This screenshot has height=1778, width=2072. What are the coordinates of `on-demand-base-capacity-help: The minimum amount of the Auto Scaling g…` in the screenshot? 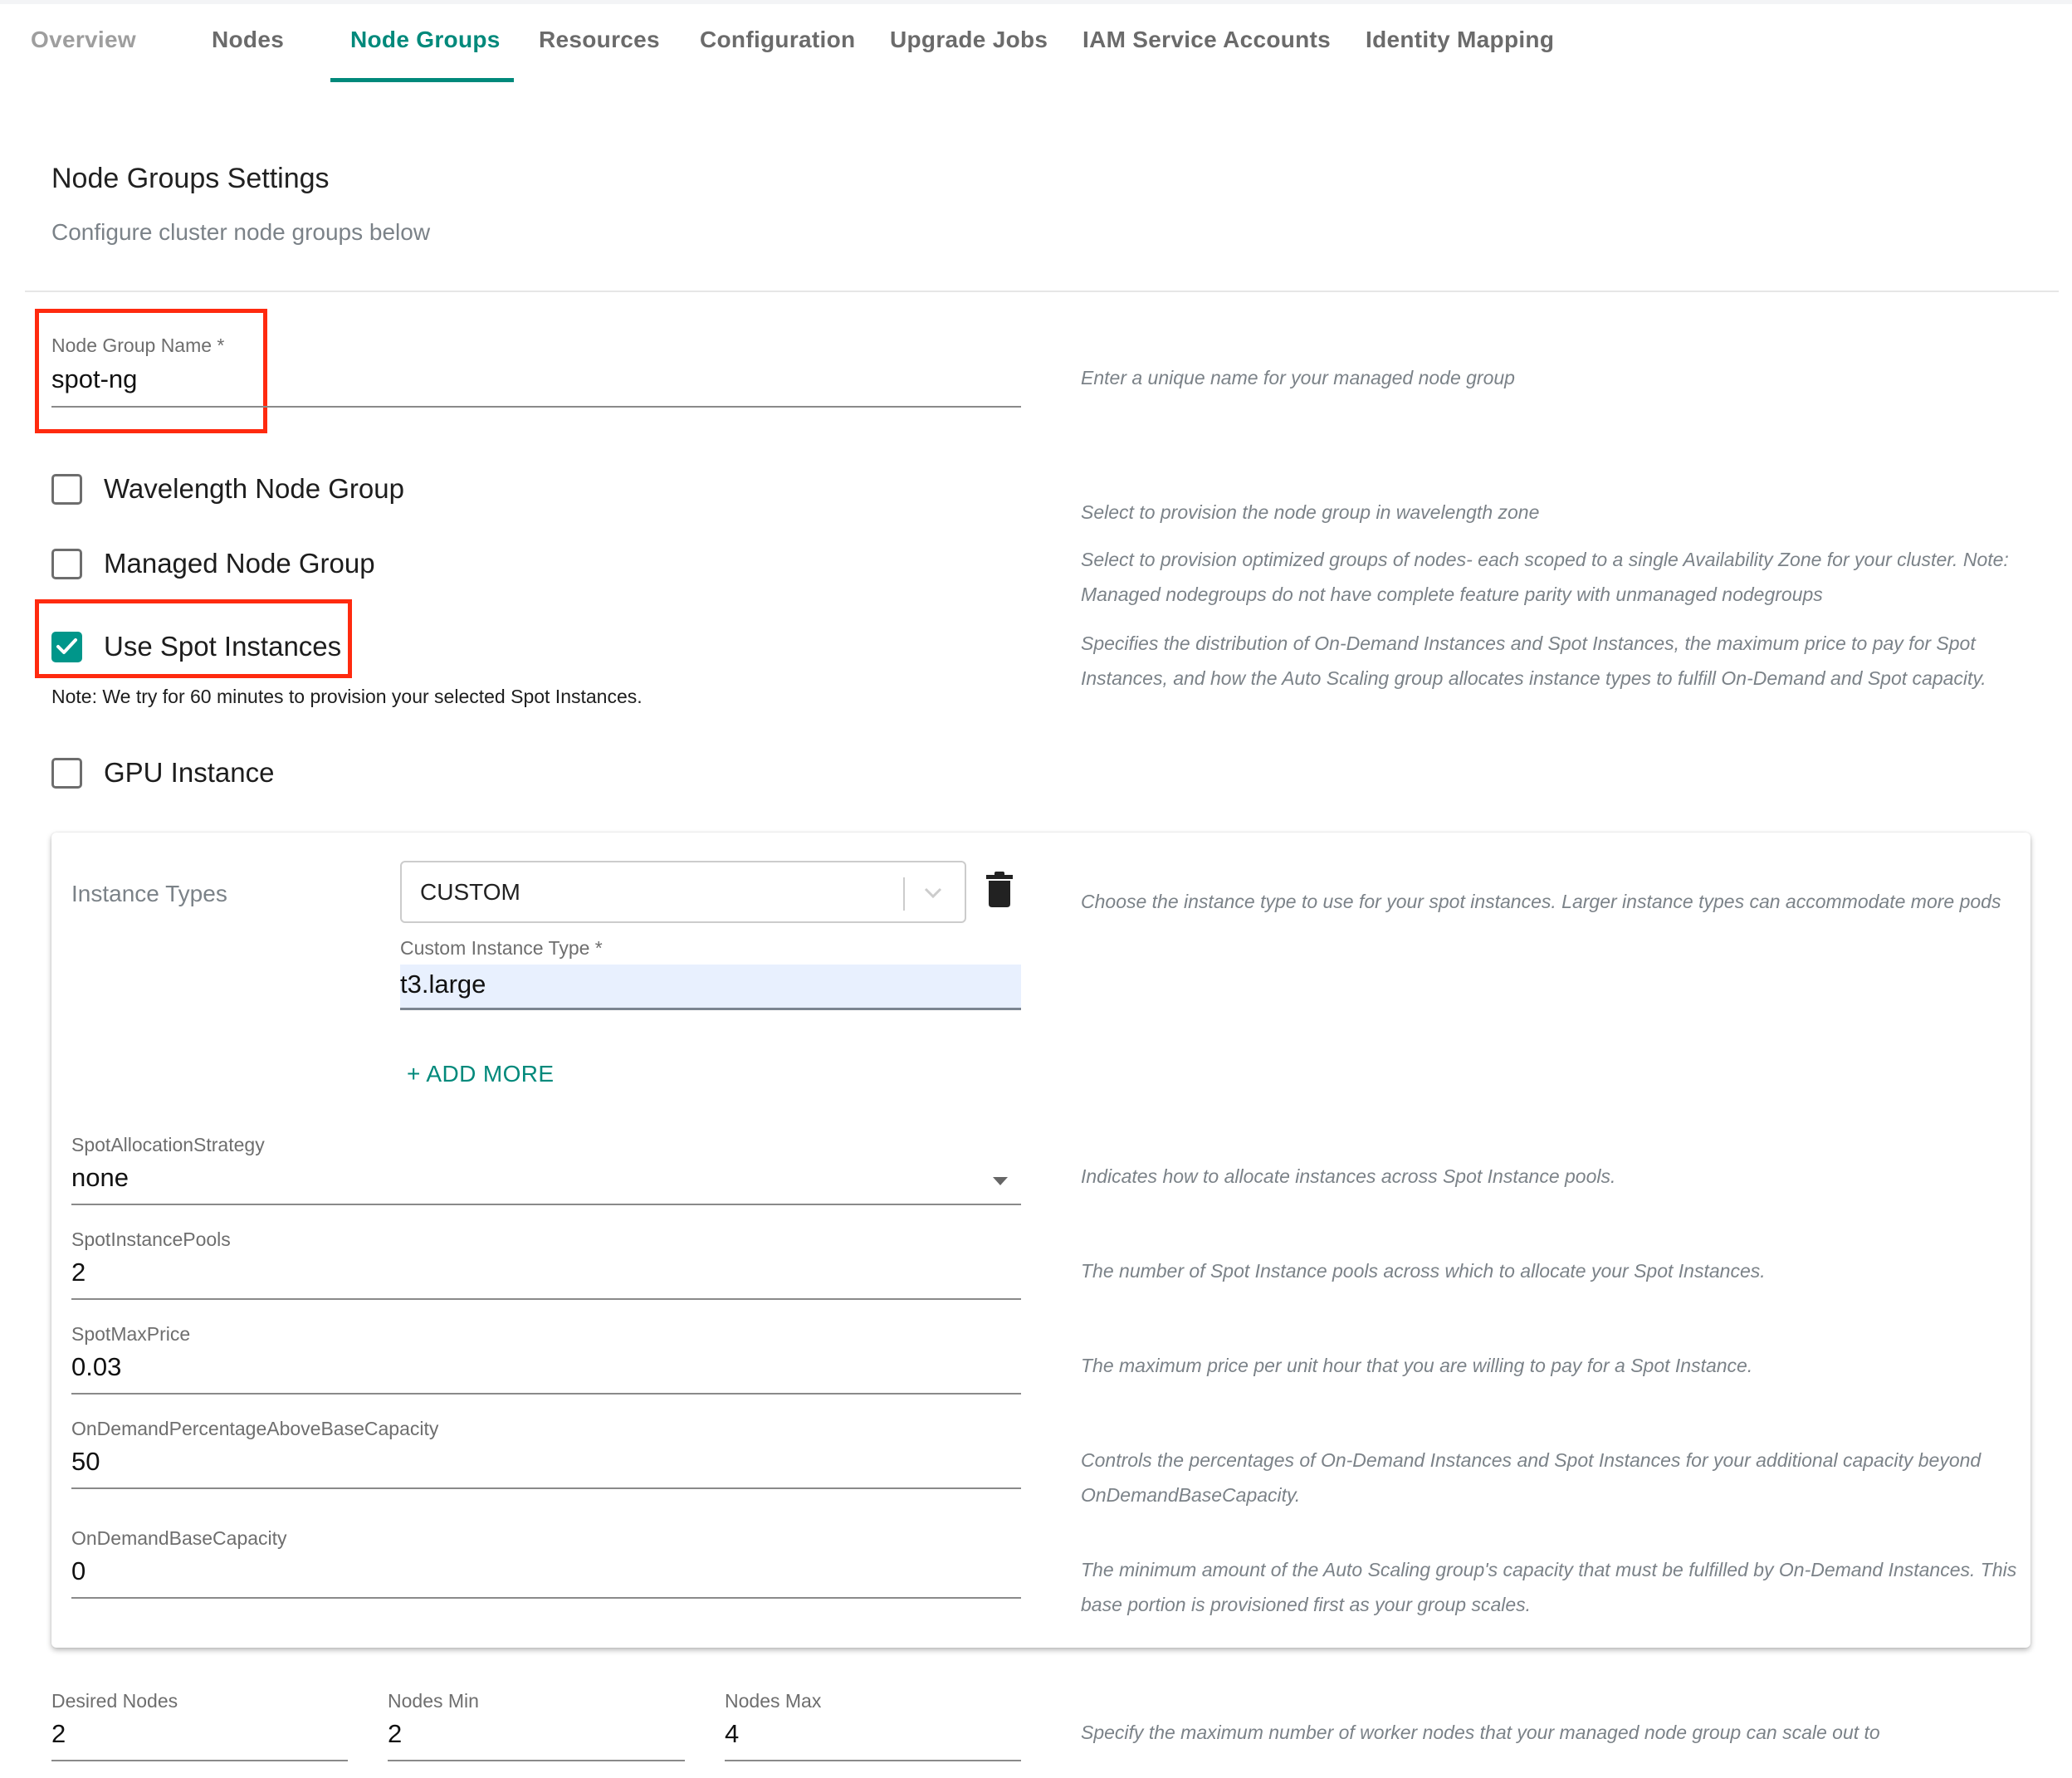 It's located at (1549, 1587).